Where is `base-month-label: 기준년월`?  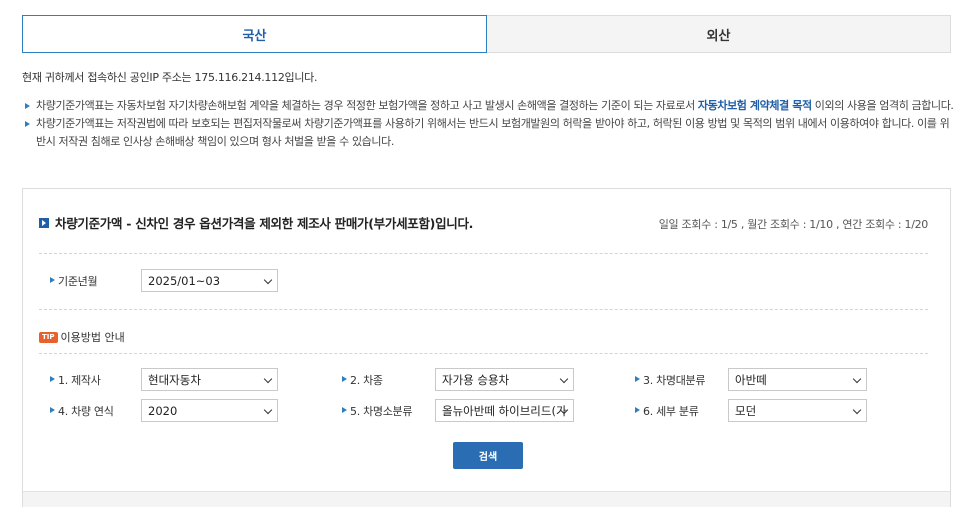 base-month-label: 기준년월 is located at coordinates (73, 281).